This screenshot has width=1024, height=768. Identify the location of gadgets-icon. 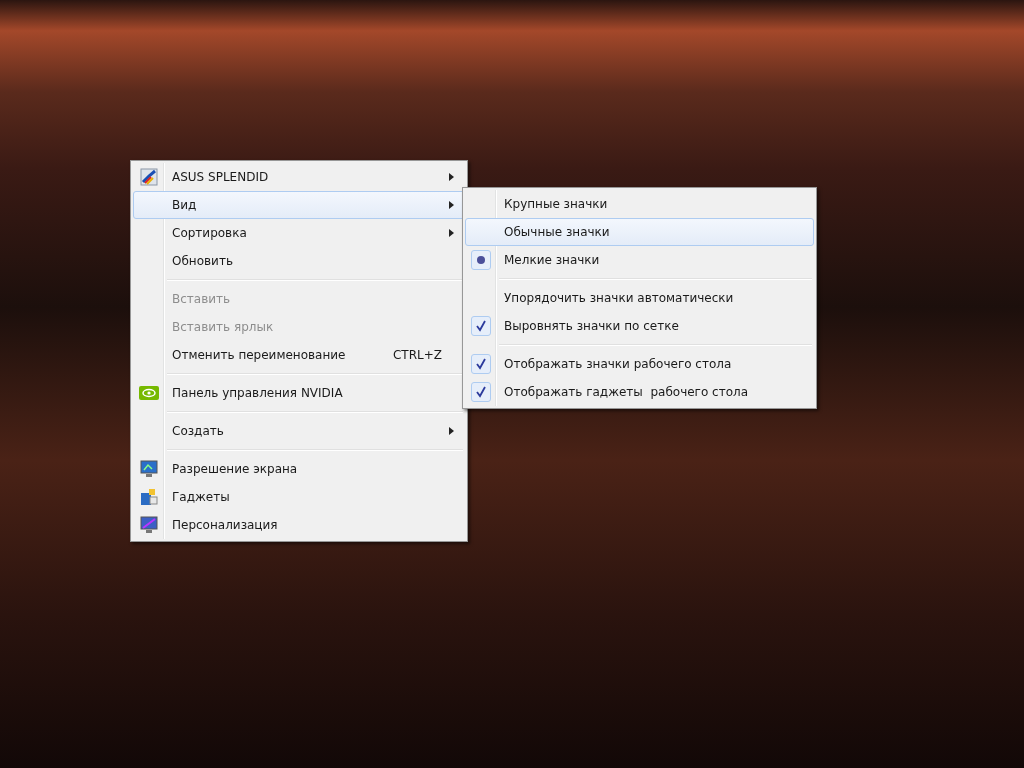
(149, 497).